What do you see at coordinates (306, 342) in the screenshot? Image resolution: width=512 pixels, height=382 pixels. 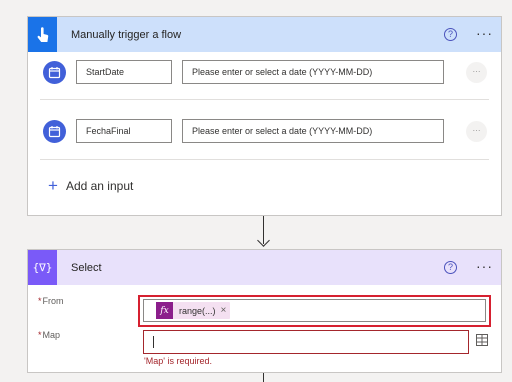 I see `map-input` at bounding box center [306, 342].